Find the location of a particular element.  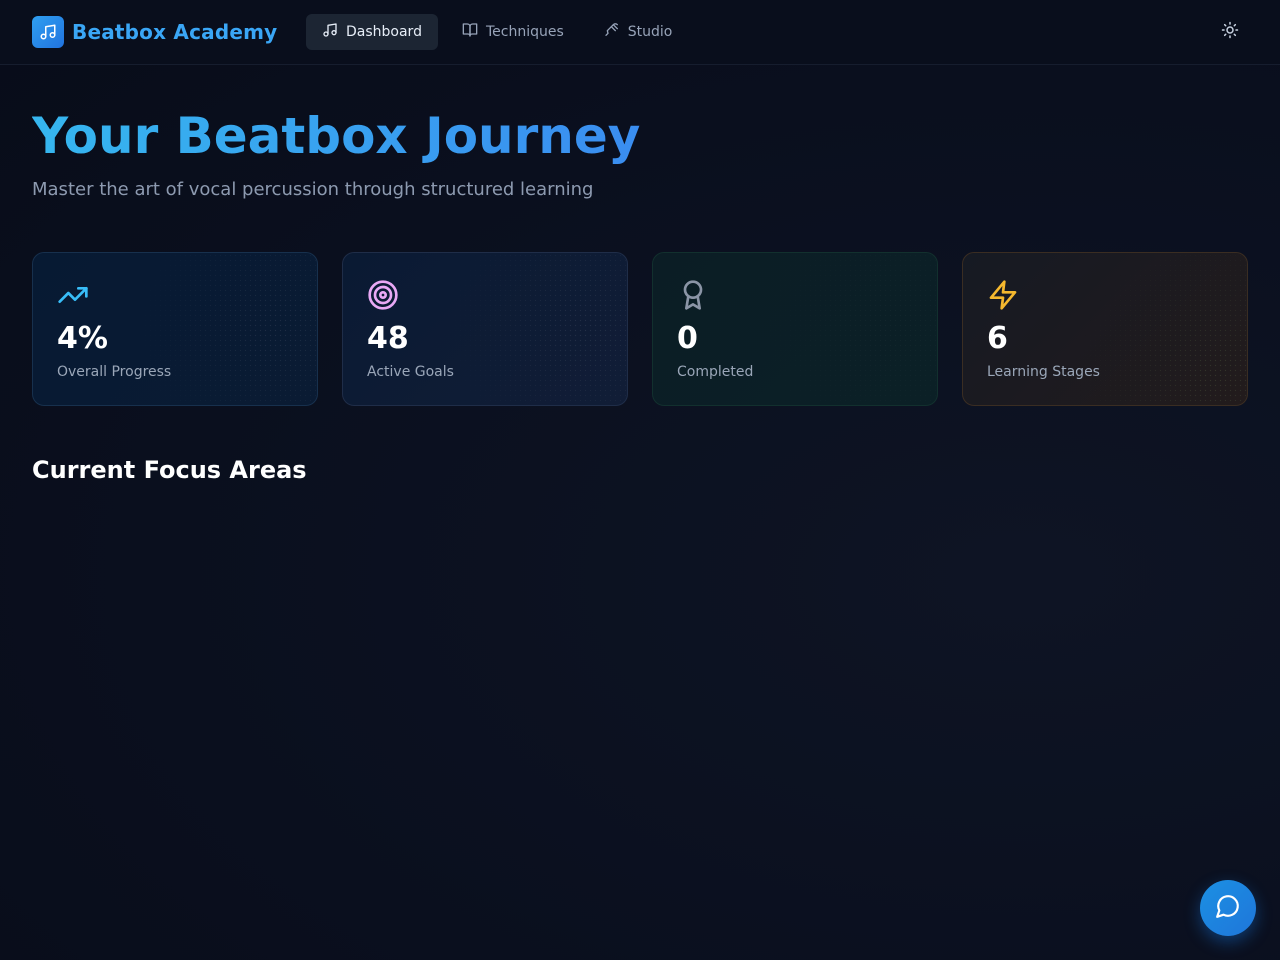

nav-item-dashboard: Dashboard is located at coordinates (372, 32).